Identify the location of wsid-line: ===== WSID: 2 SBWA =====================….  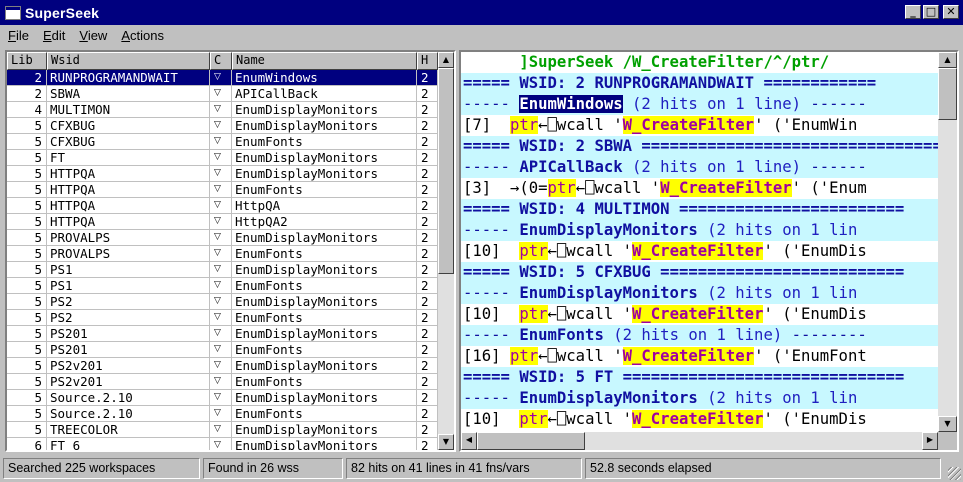
(699, 146).